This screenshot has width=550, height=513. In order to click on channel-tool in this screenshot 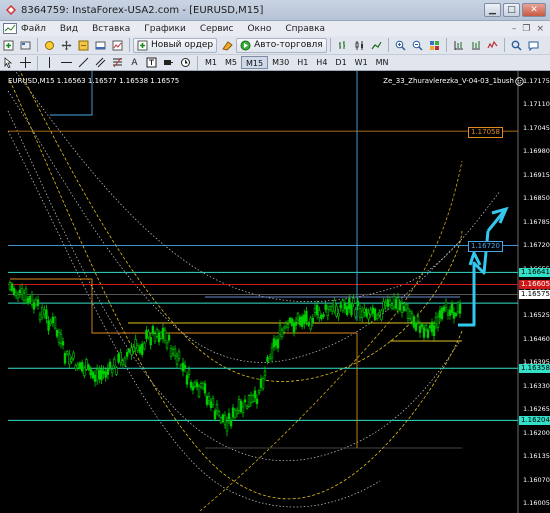, I will do `click(100, 62)`.